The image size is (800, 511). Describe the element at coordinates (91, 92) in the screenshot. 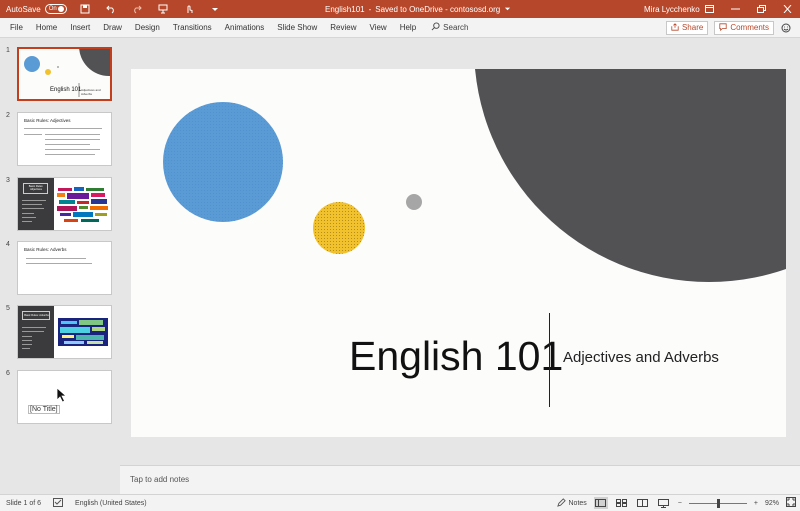

I see `thumbnail-1-subtitle: Adjectives and Adverbs` at that location.